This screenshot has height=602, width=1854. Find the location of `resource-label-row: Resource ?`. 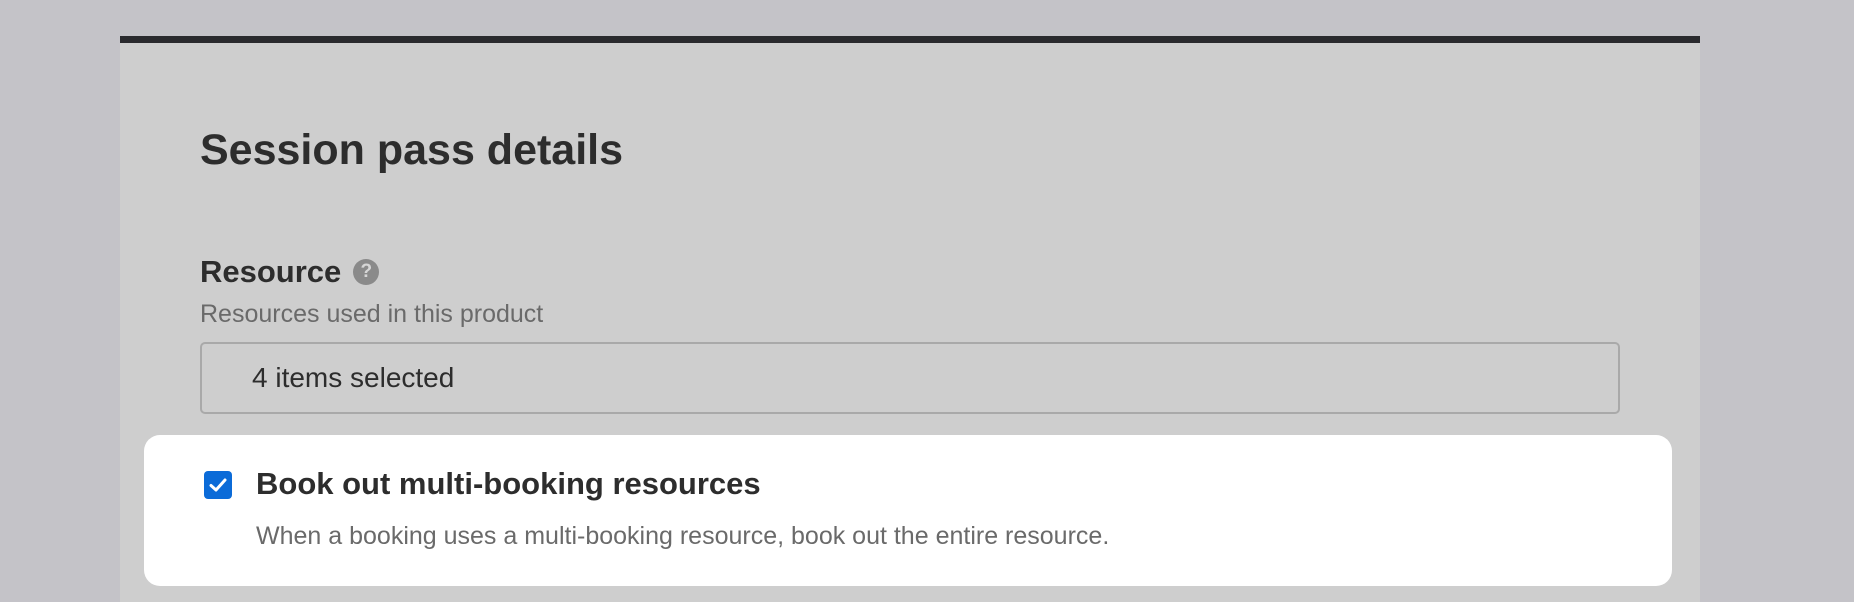

resource-label-row: Resource ? is located at coordinates (290, 272).